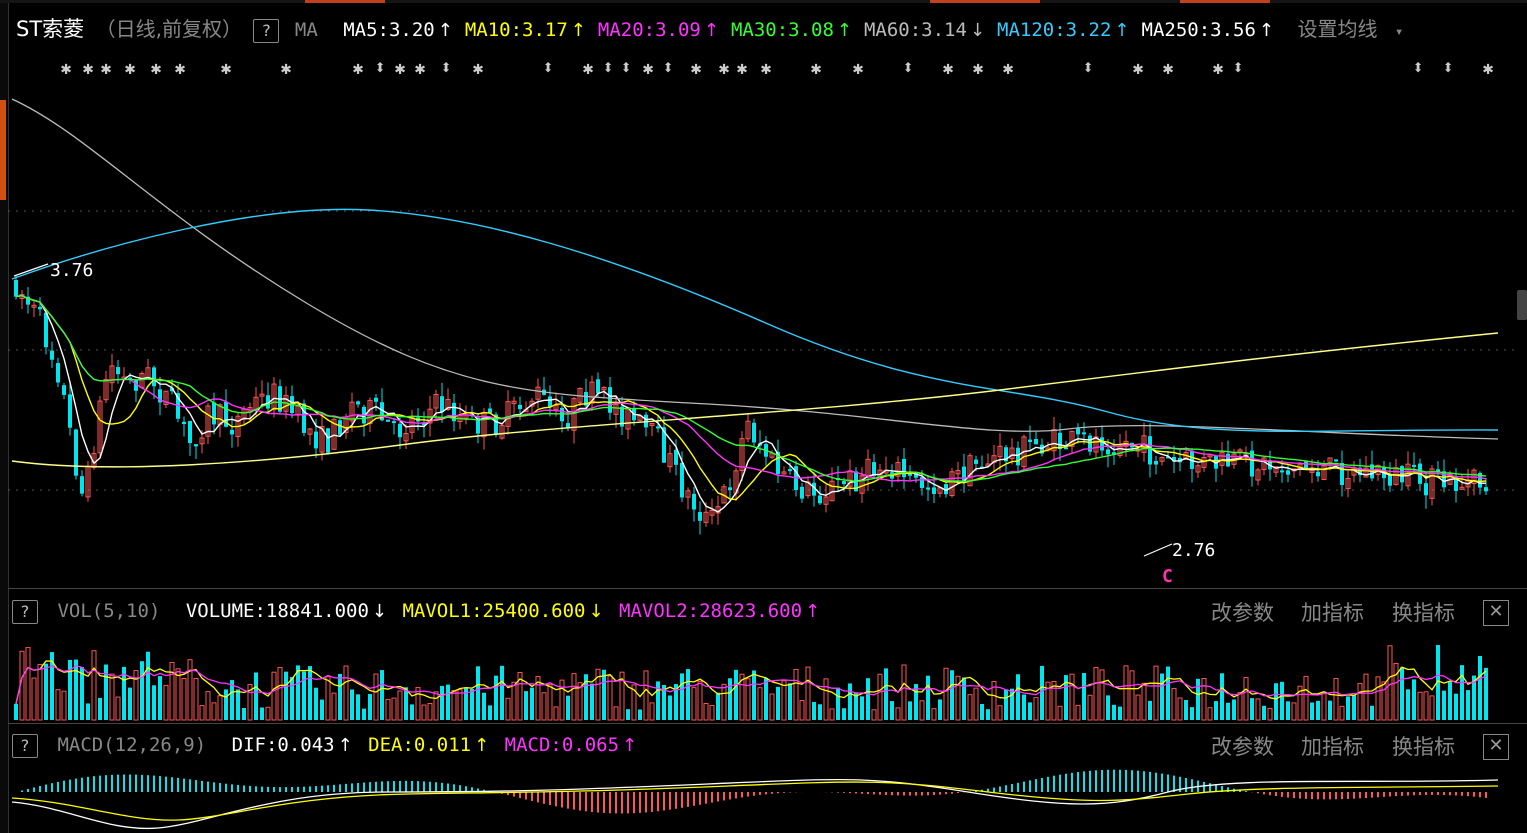 The height and width of the screenshot is (833, 1527). I want to click on volume-switch-indicator-button: 换指标, so click(1423, 612).